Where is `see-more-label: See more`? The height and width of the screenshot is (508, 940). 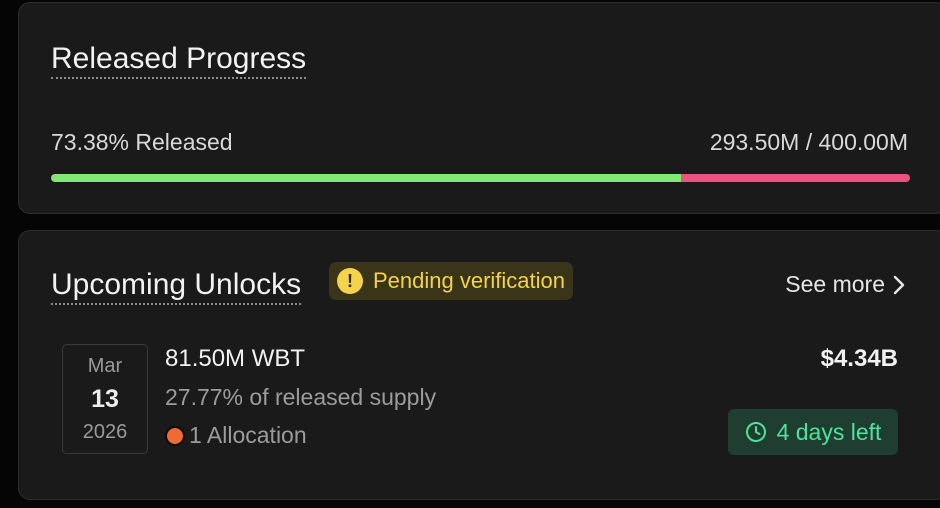
see-more-label: See more is located at coordinates (835, 284).